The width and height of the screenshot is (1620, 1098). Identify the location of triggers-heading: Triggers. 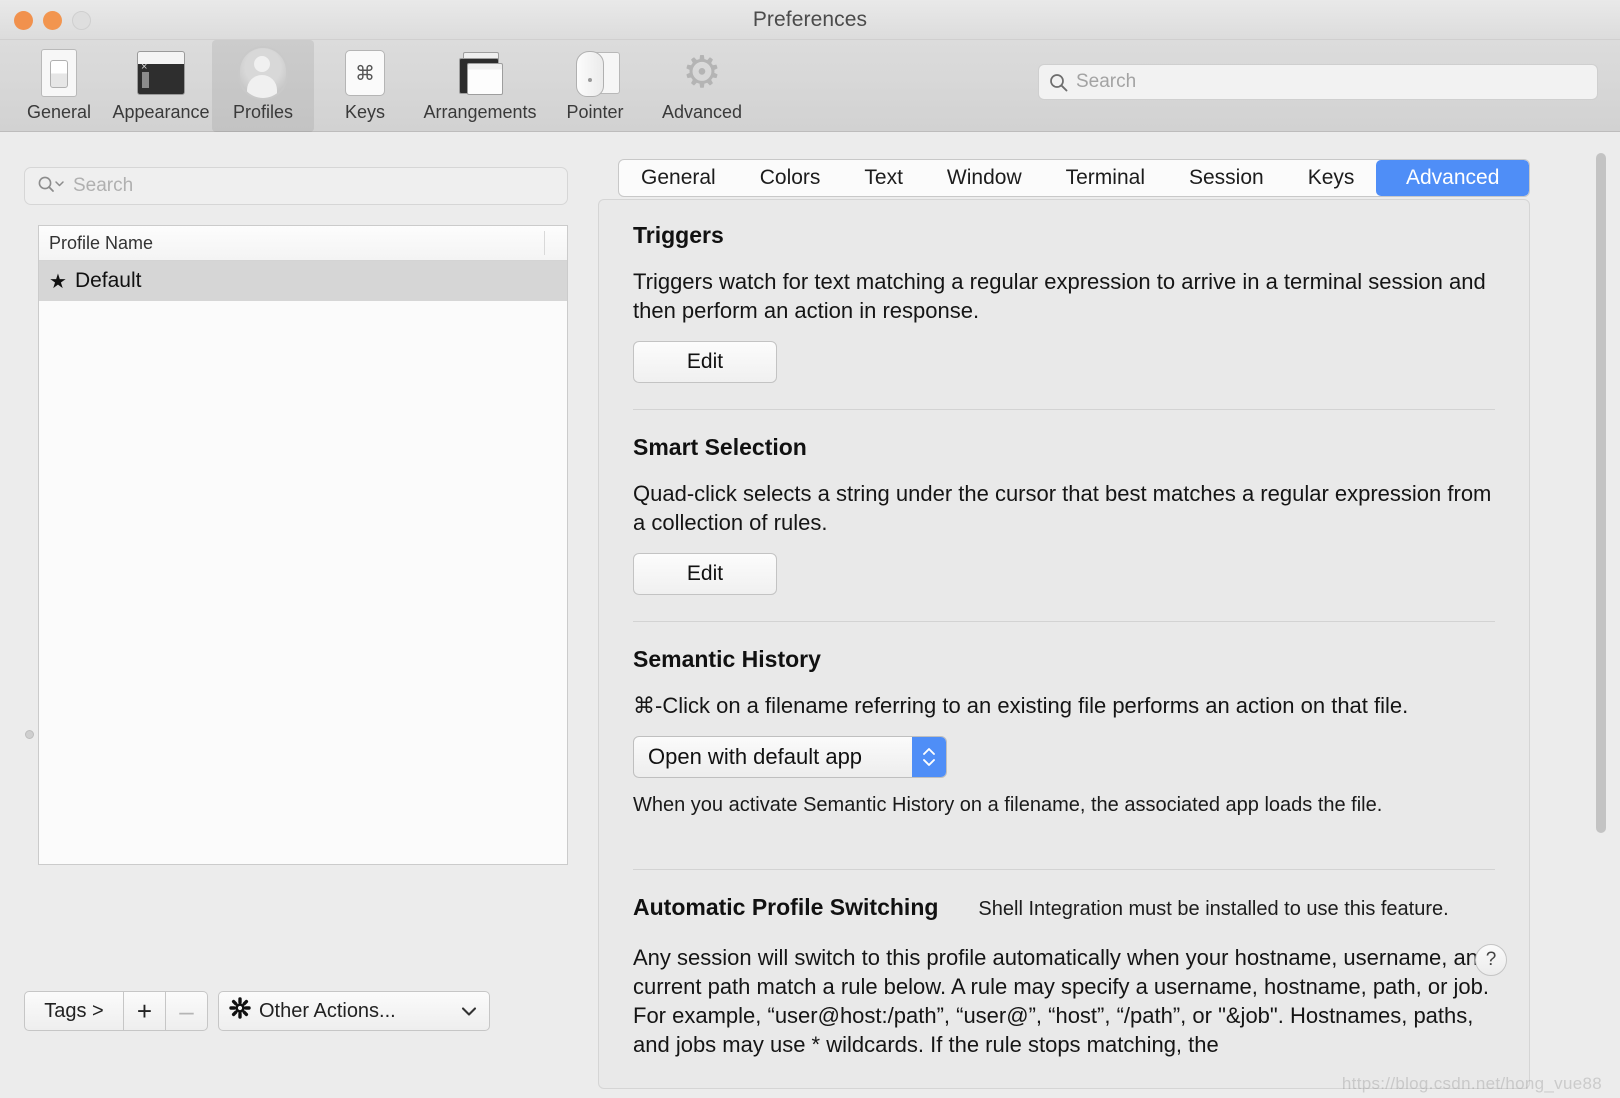
(678, 235).